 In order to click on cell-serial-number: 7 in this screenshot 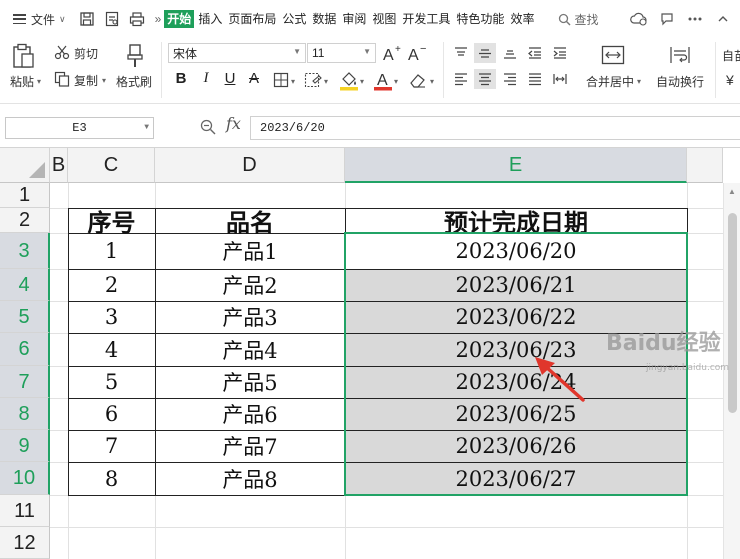, I will do `click(111, 446)`.